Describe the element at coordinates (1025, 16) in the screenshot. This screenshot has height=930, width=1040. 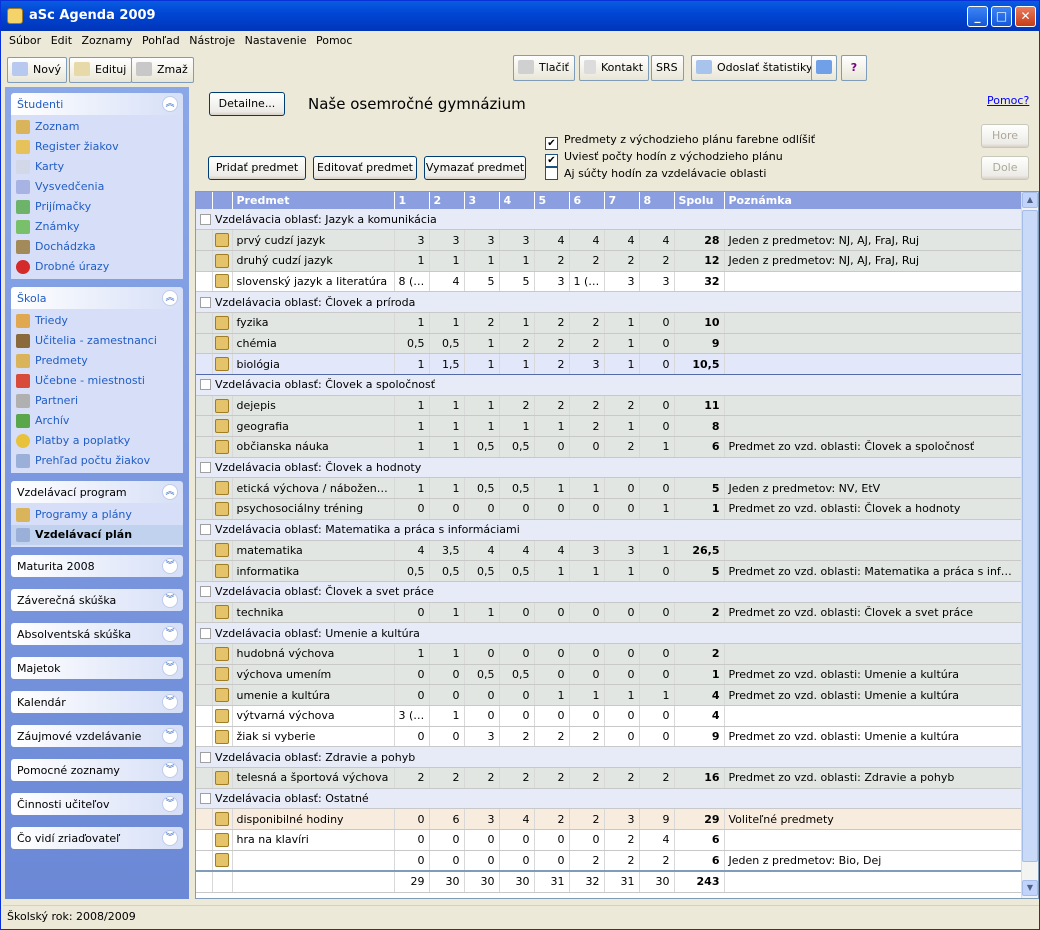
I see `close-button: ✕` at that location.